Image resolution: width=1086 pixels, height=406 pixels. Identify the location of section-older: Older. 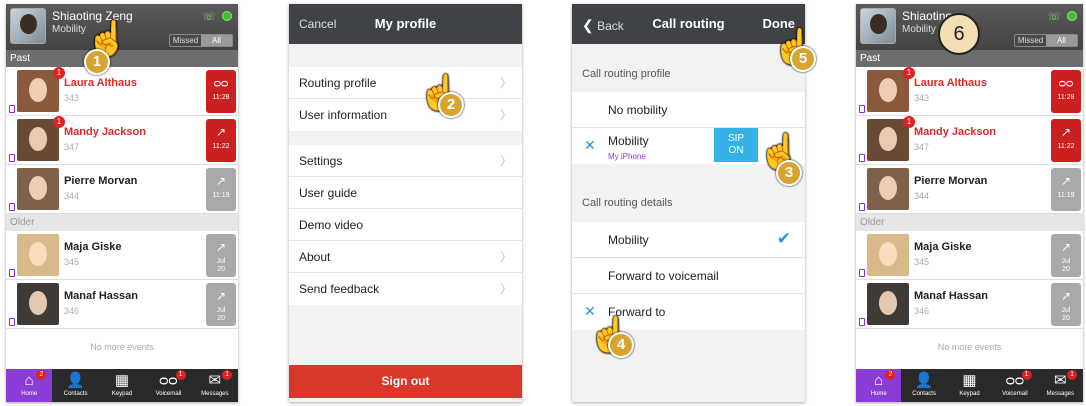
(122, 222).